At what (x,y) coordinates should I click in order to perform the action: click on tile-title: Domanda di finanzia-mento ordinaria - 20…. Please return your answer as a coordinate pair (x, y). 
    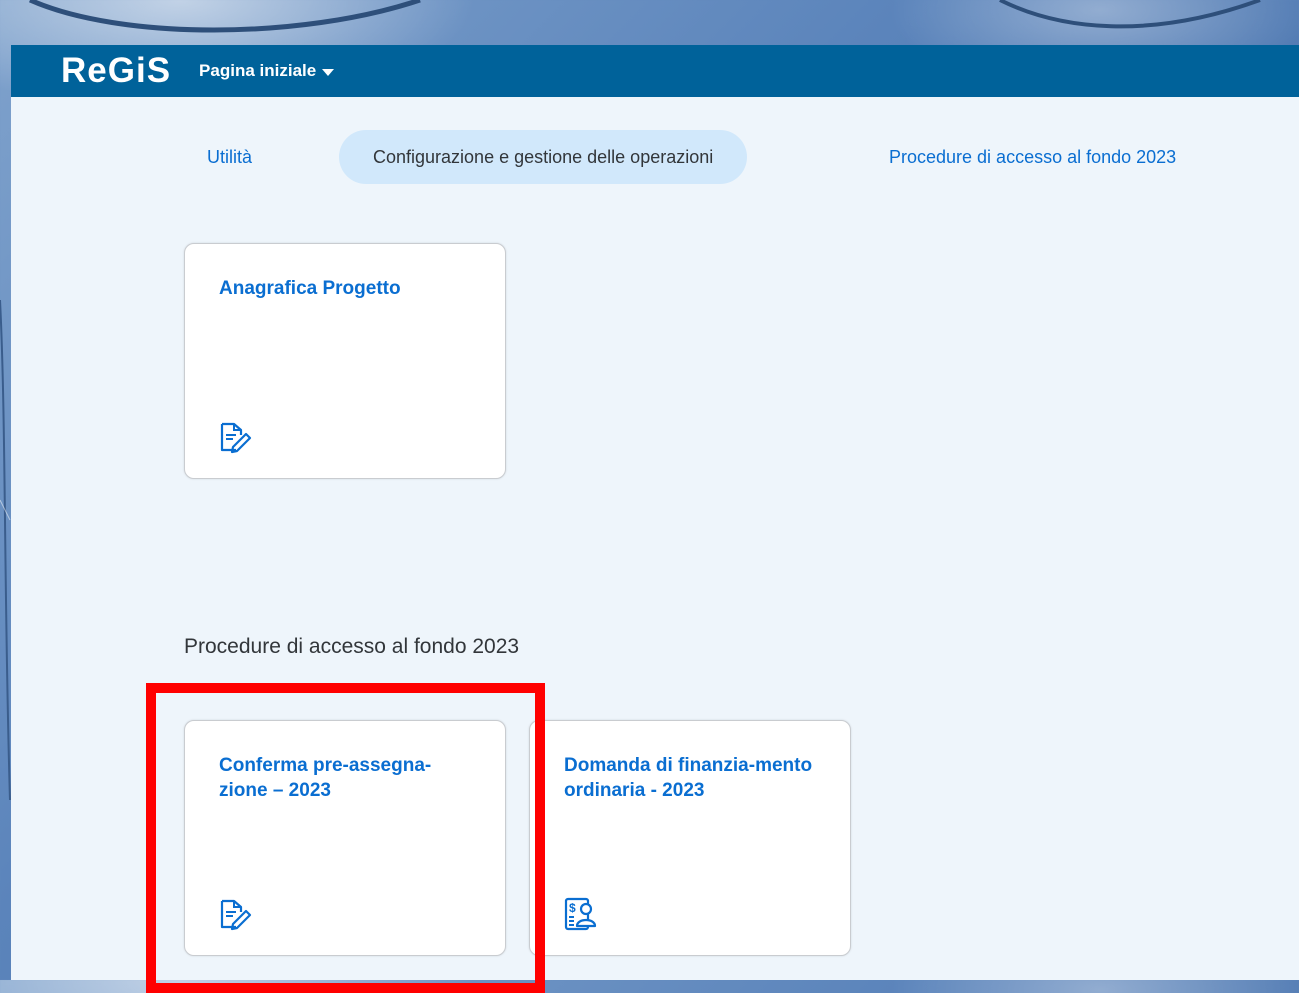
    Looking at the image, I should click on (688, 778).